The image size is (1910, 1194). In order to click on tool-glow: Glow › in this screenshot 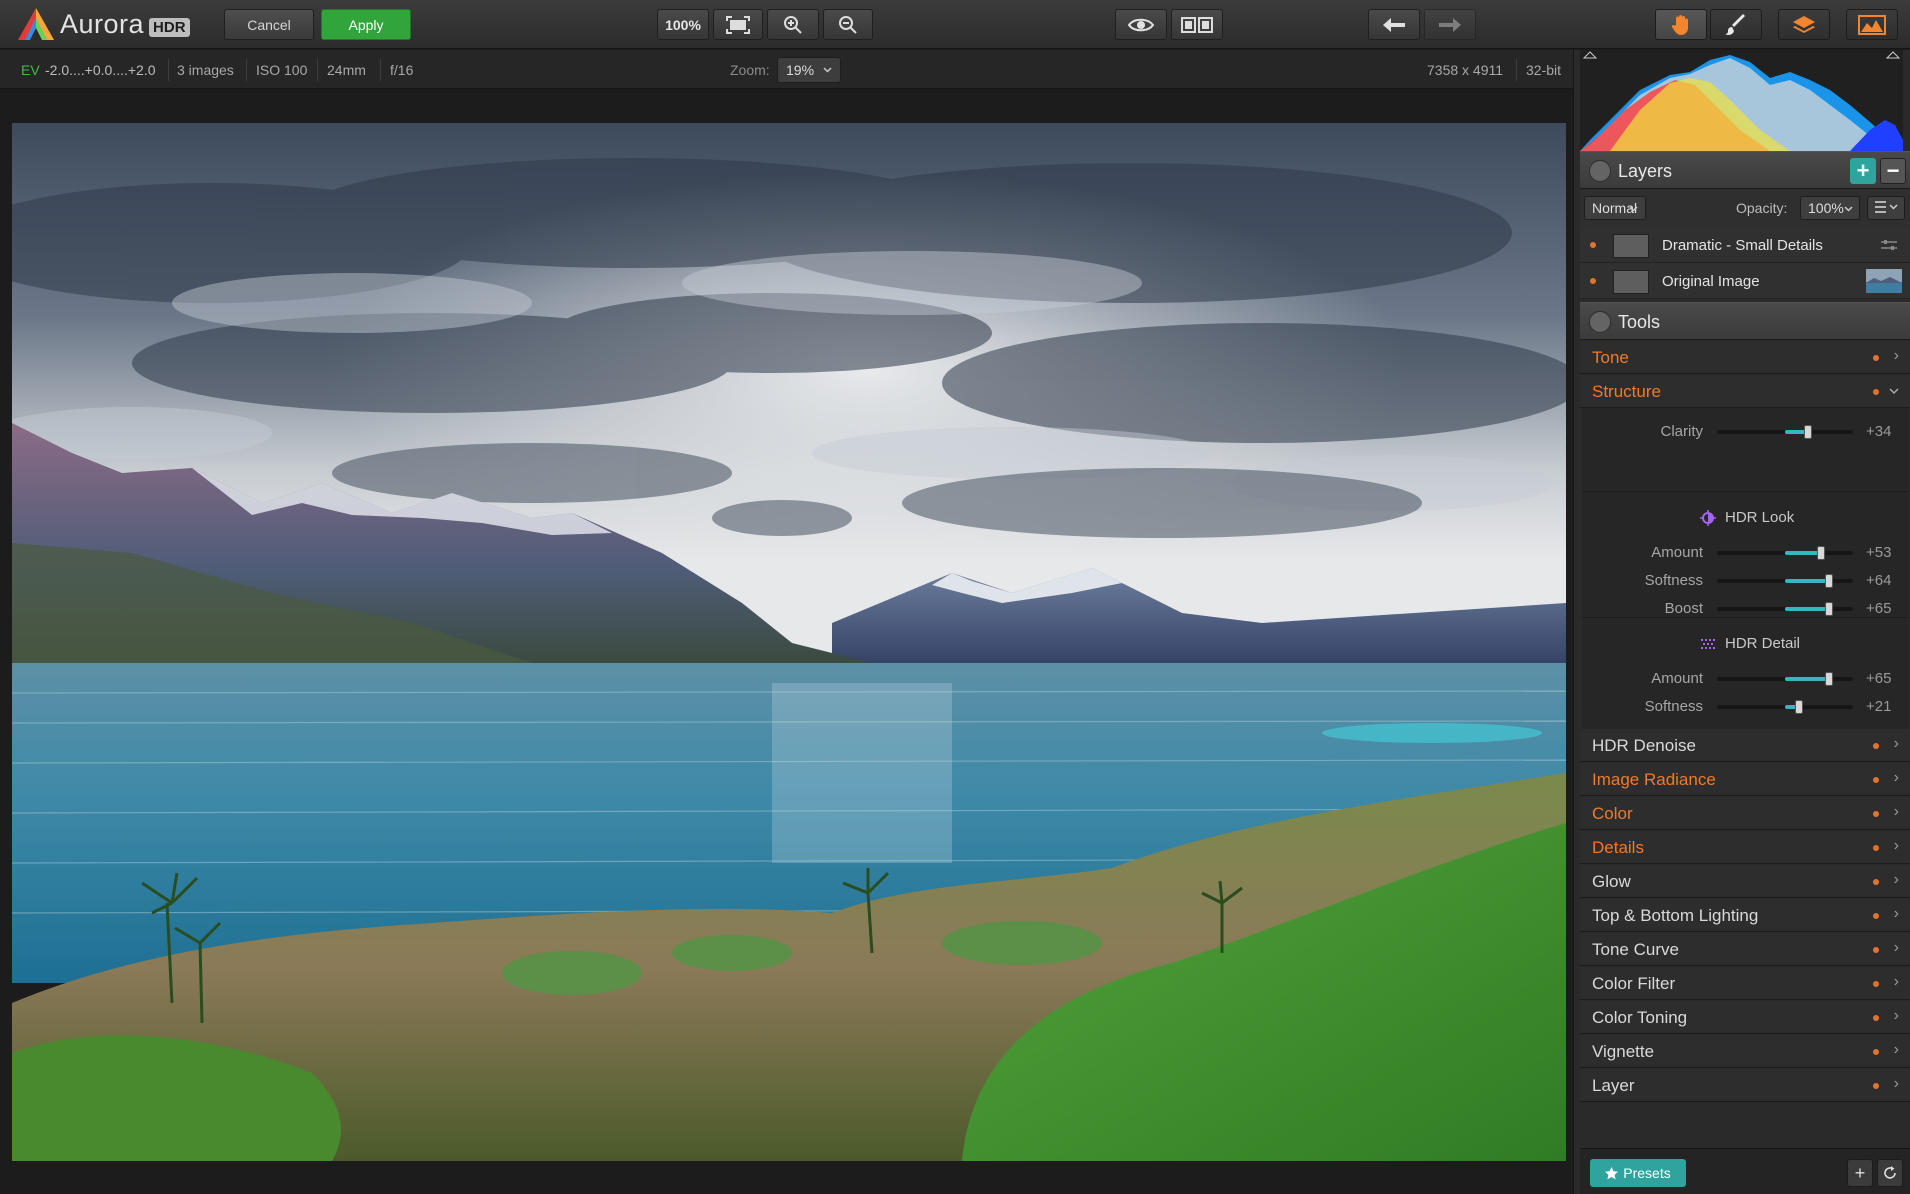, I will do `click(1745, 881)`.